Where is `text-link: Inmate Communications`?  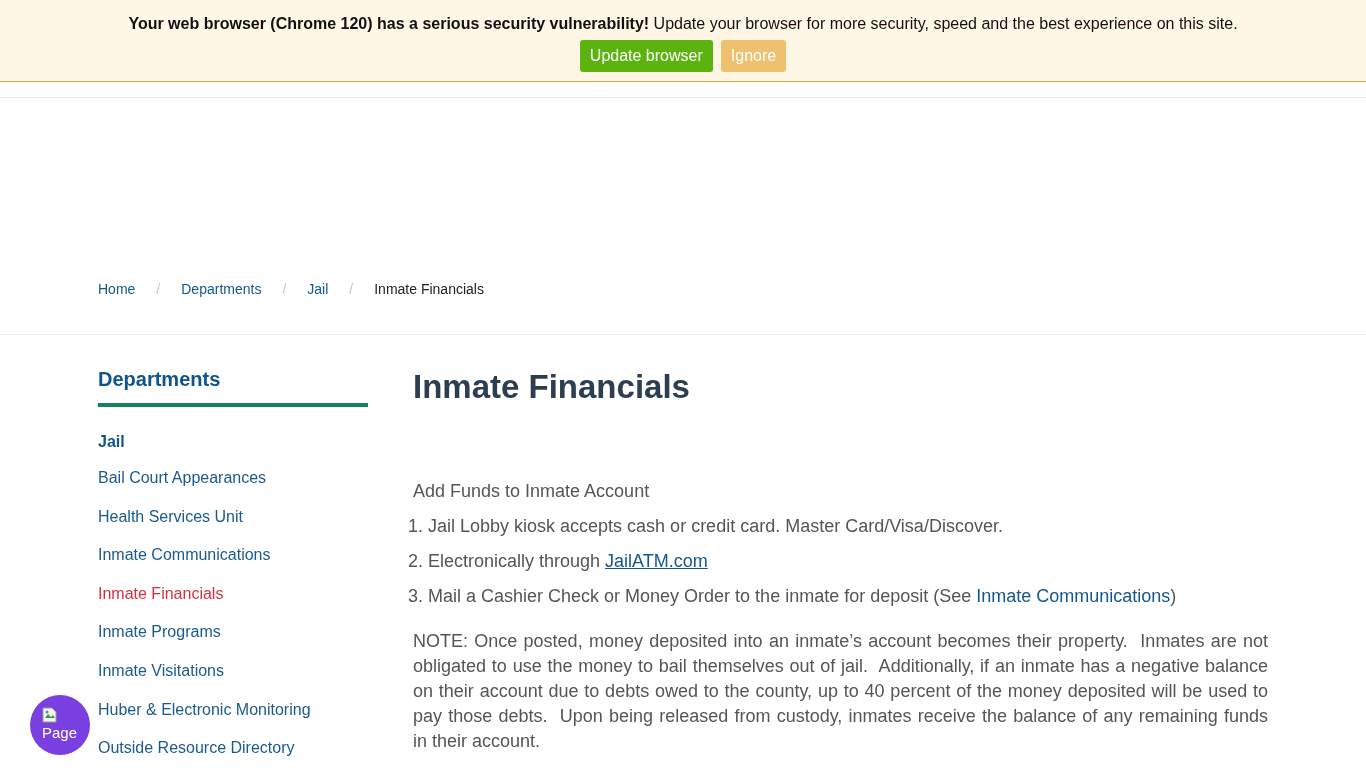 text-link: Inmate Communications is located at coordinates (1073, 595).